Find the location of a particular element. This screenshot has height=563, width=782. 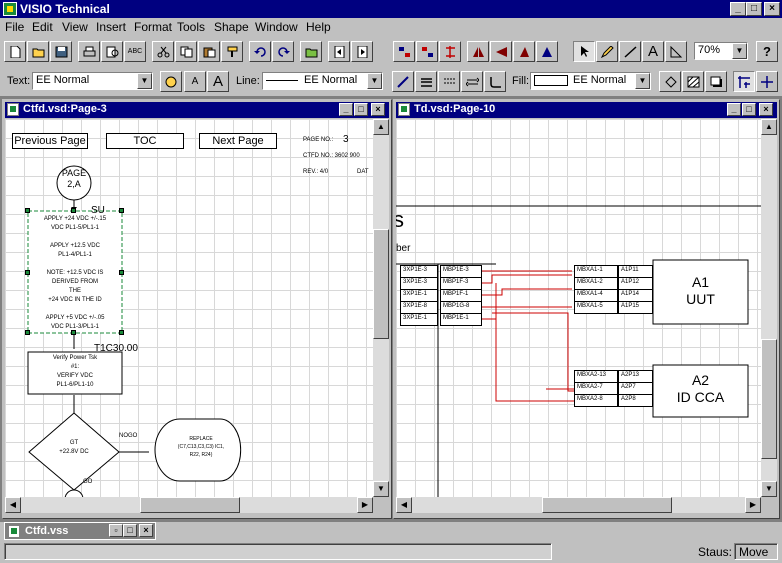

flip-horizontal-icon is located at coordinates (478, 51).